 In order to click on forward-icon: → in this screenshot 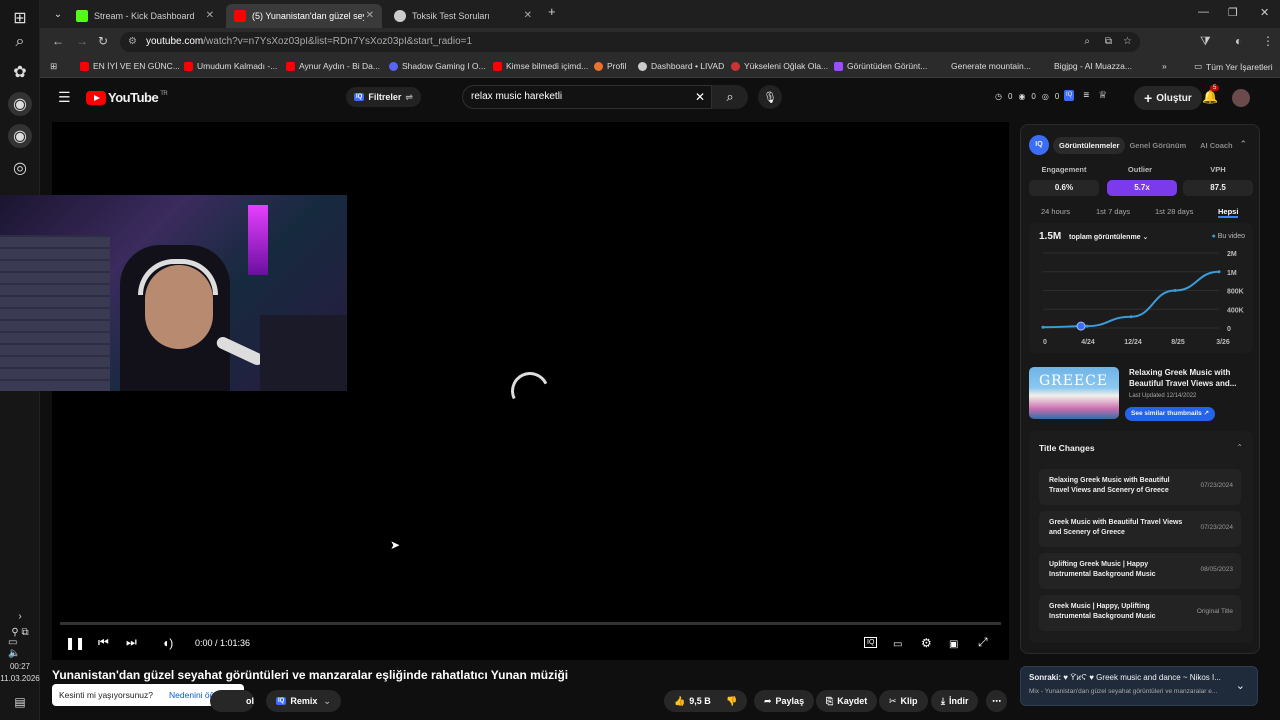, I will do `click(82, 41)`.